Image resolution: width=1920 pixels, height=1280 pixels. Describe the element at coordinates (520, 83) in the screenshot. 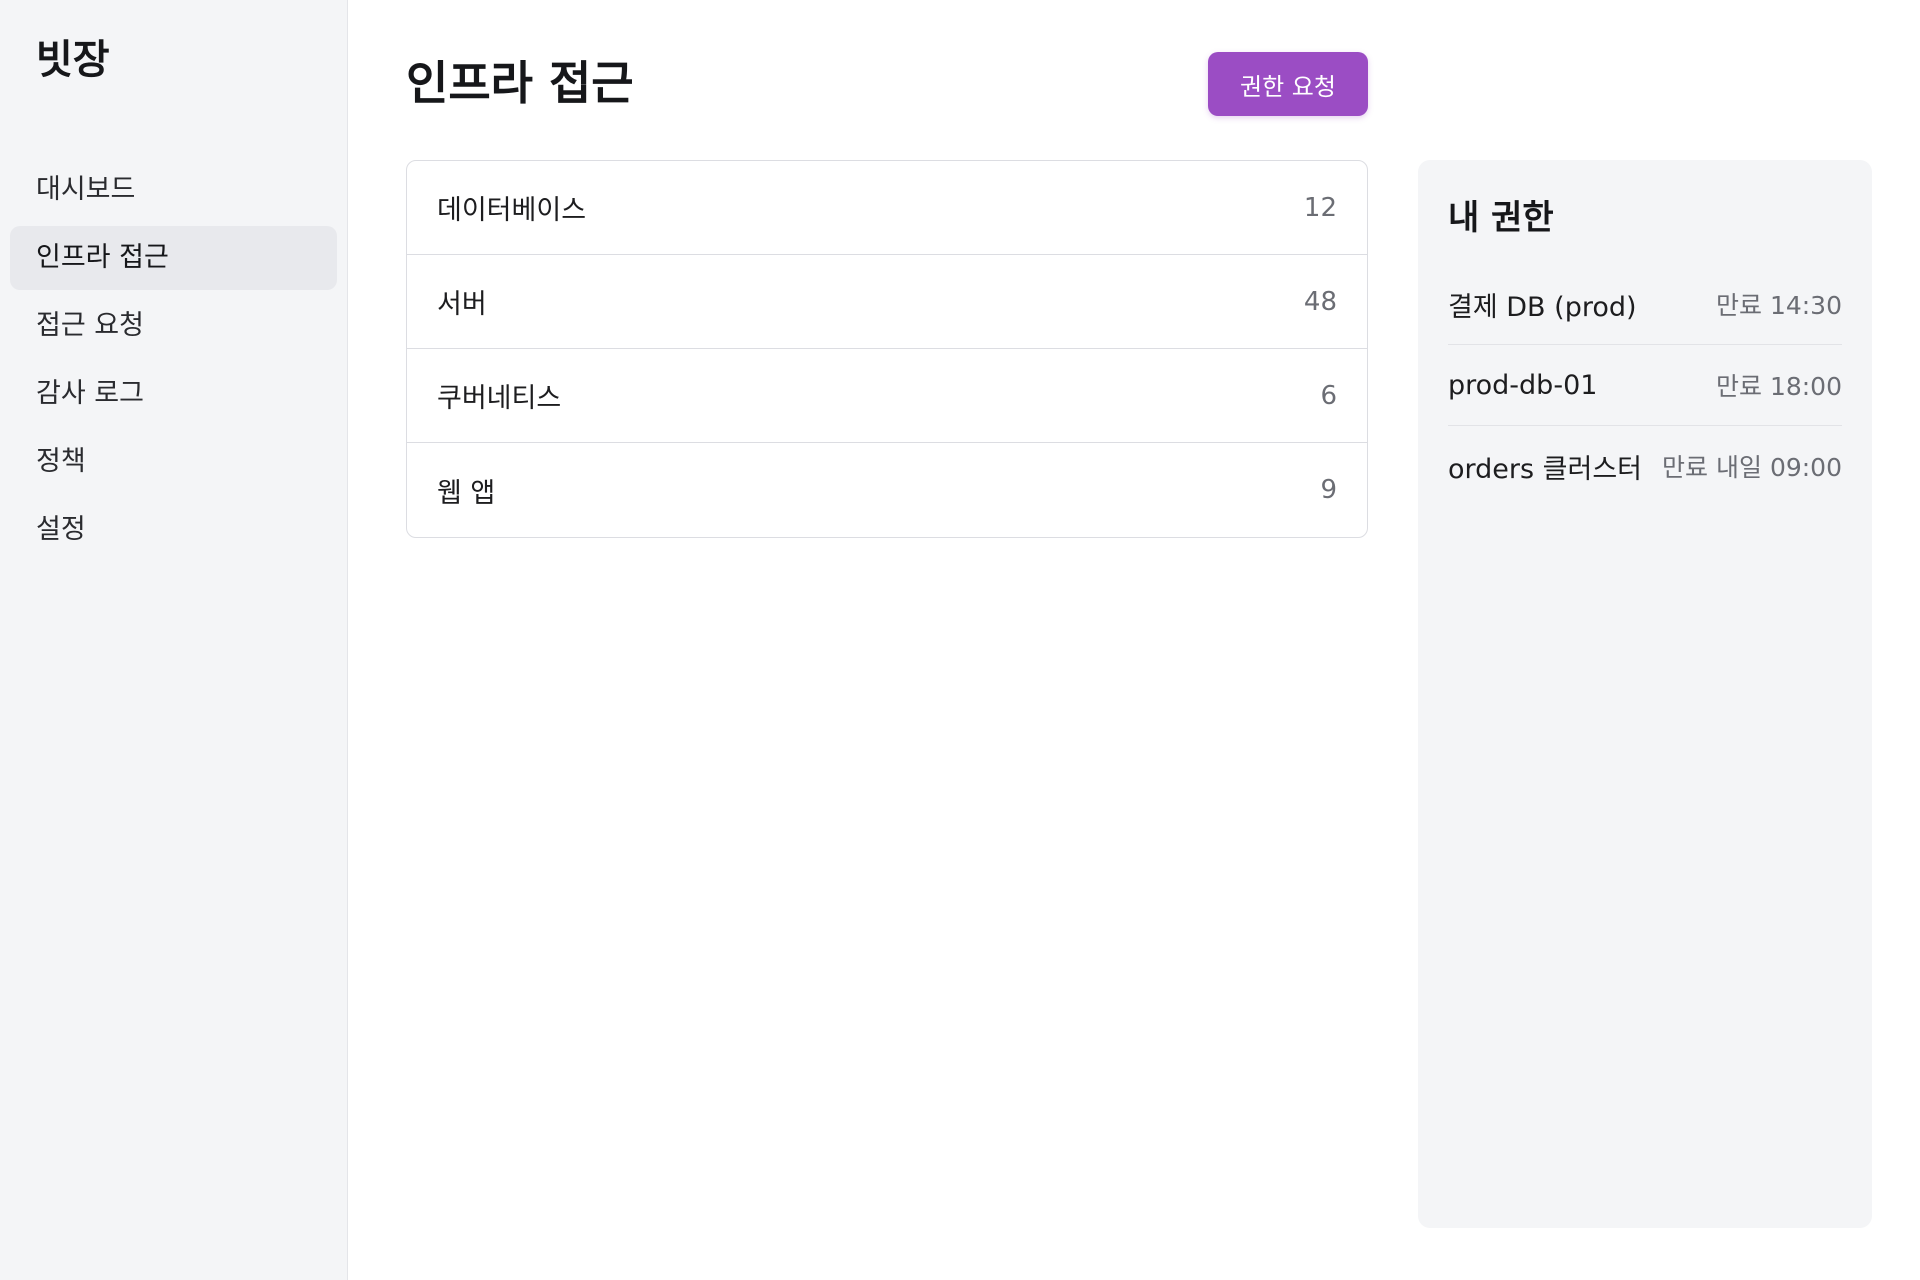

I see `page-title: 인프라 접근` at that location.